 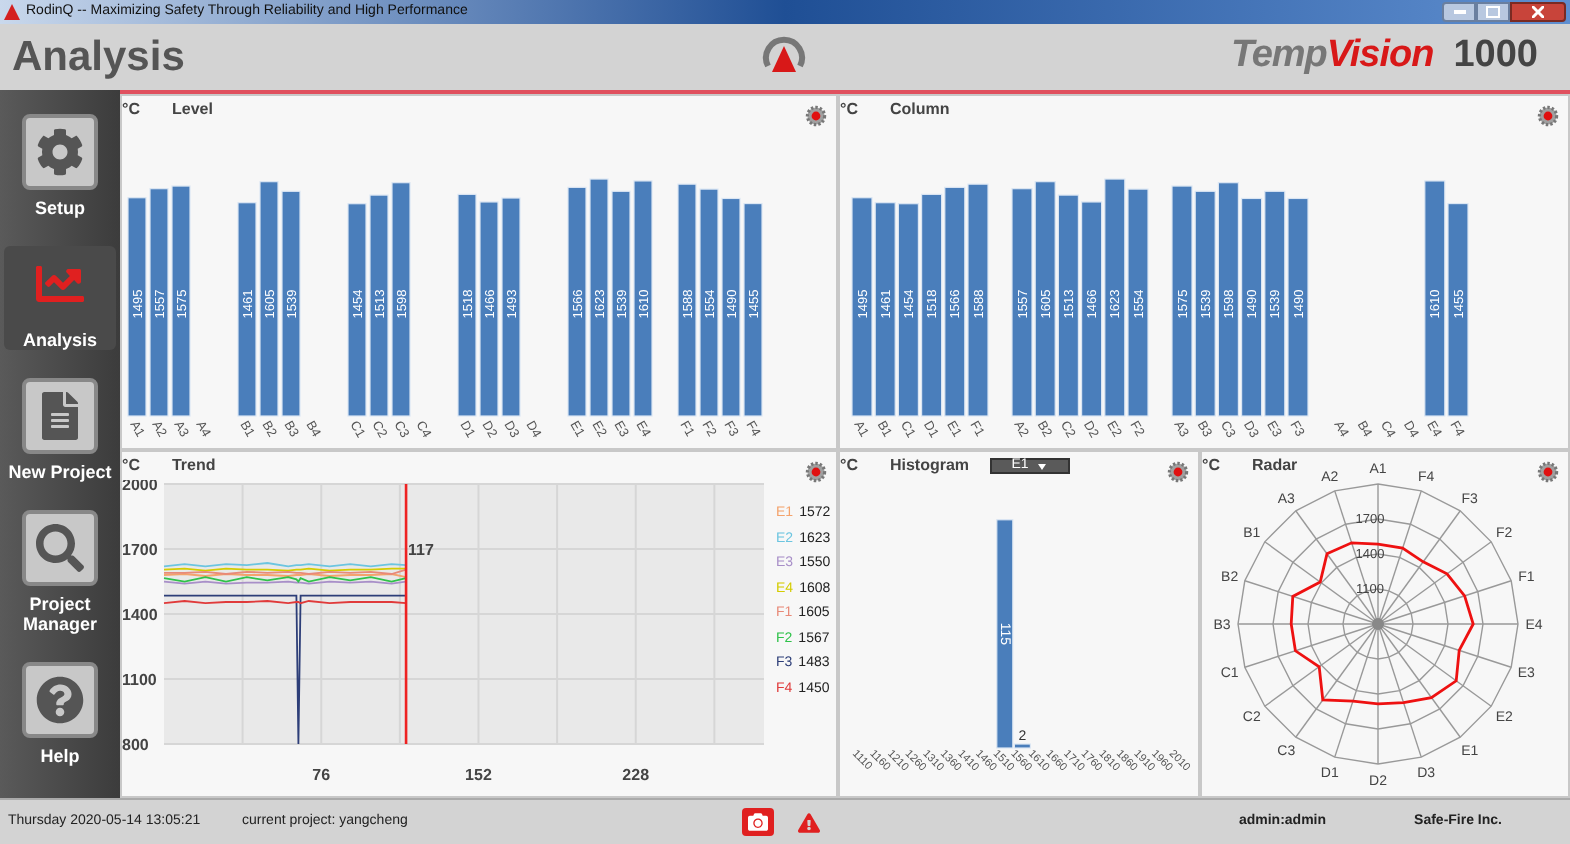 What do you see at coordinates (193, 466) in the screenshot?
I see `panel-title: Trend` at bounding box center [193, 466].